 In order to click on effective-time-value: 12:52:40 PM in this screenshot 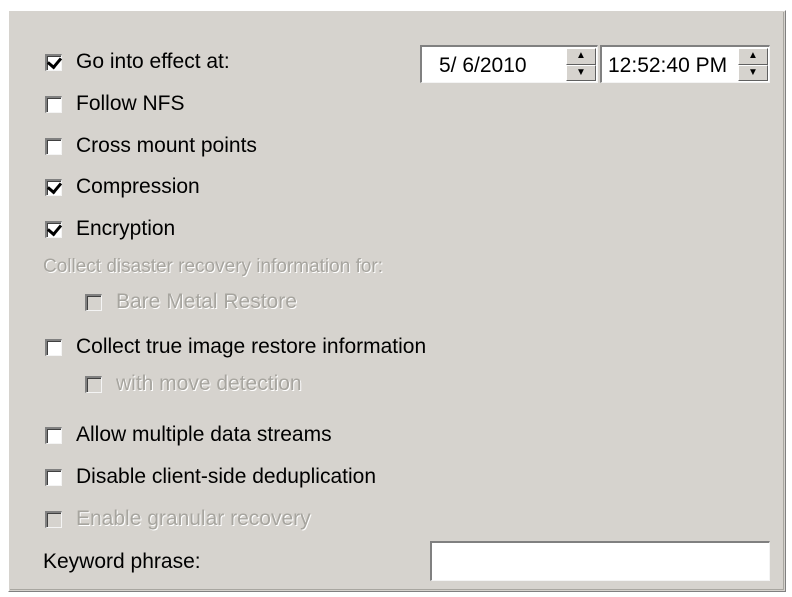, I will do `click(668, 65)`.